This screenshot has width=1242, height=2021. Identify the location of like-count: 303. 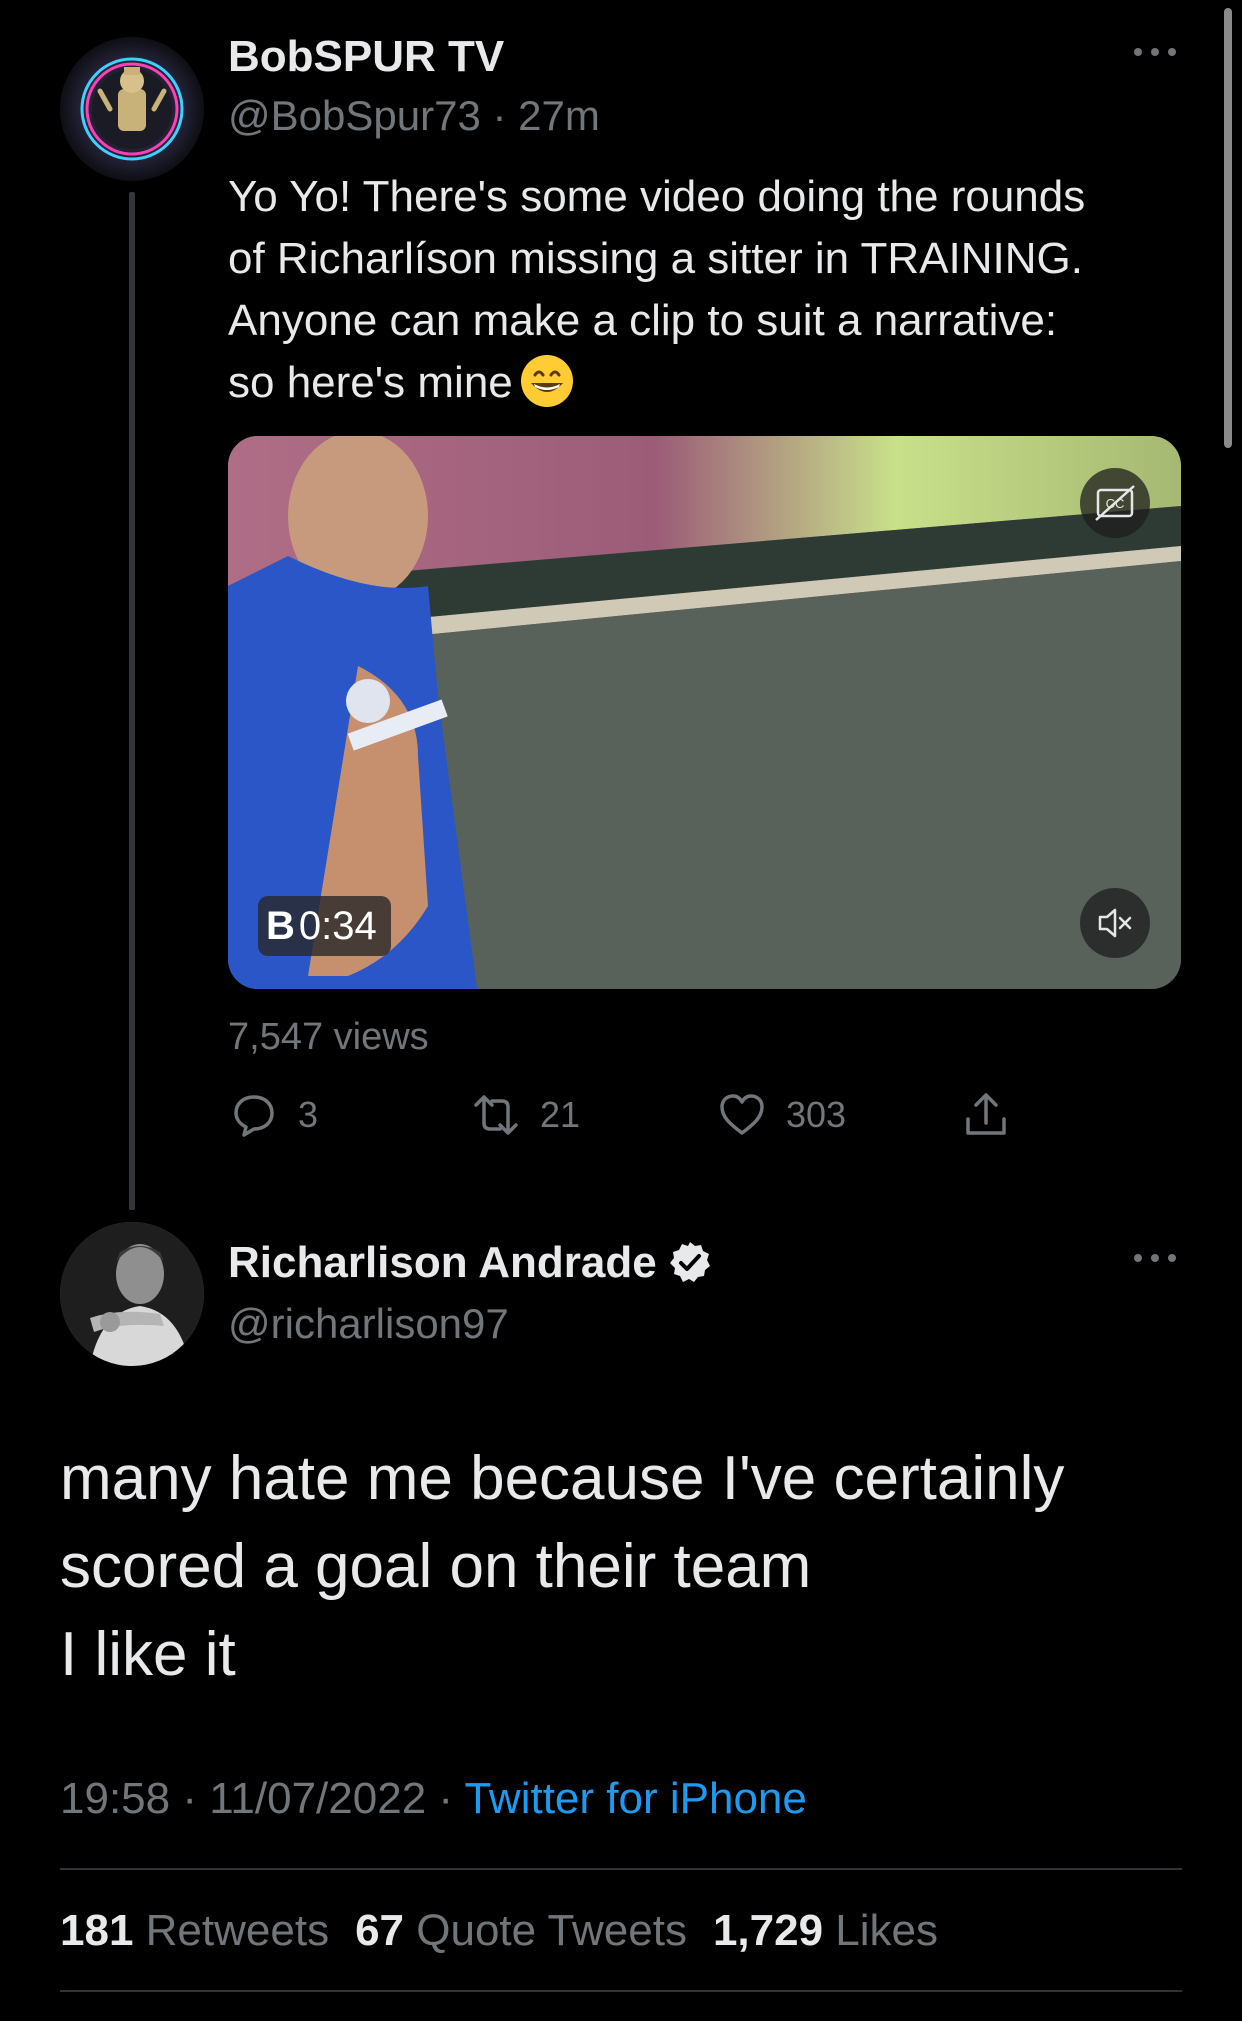
(816, 1114).